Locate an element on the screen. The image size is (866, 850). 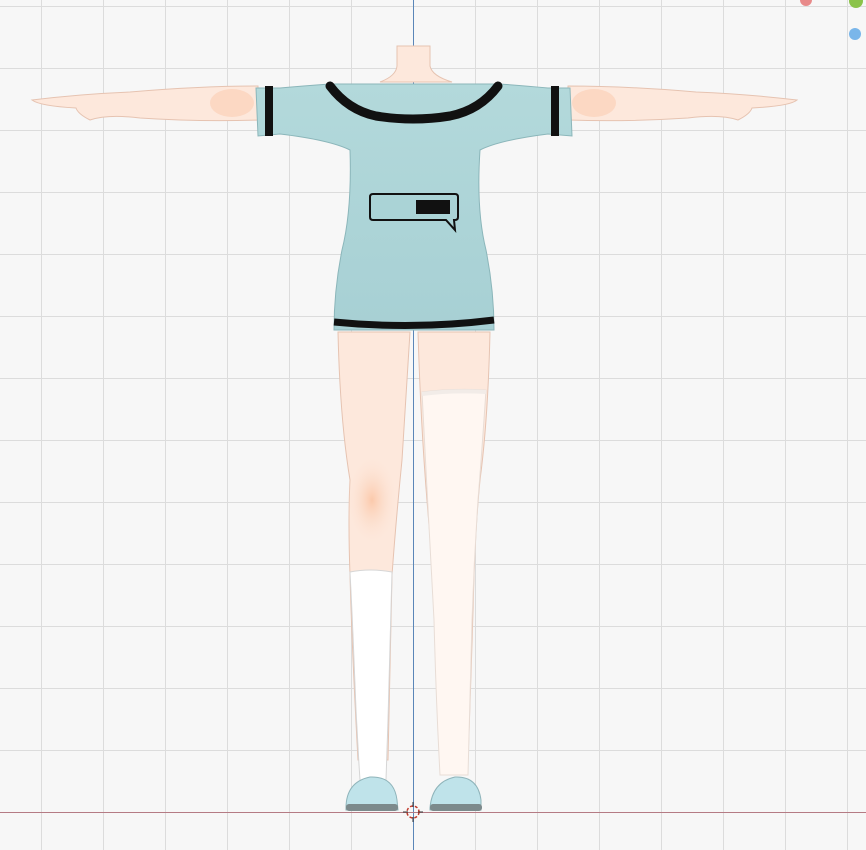
left-sleeve-trim is located at coordinates (269, 111).